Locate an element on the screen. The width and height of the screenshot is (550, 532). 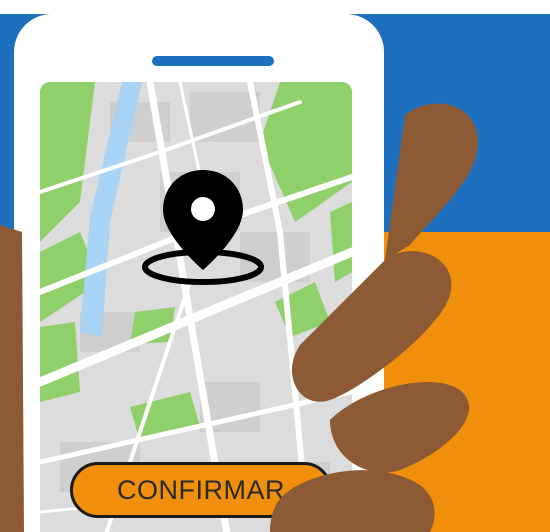
phone-speaker is located at coordinates (213, 61).